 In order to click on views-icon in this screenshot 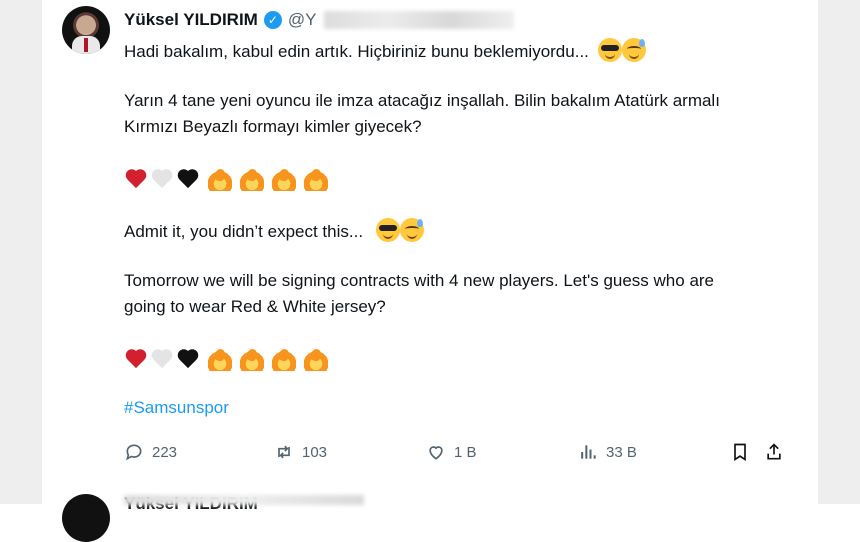, I will do `click(588, 452)`.